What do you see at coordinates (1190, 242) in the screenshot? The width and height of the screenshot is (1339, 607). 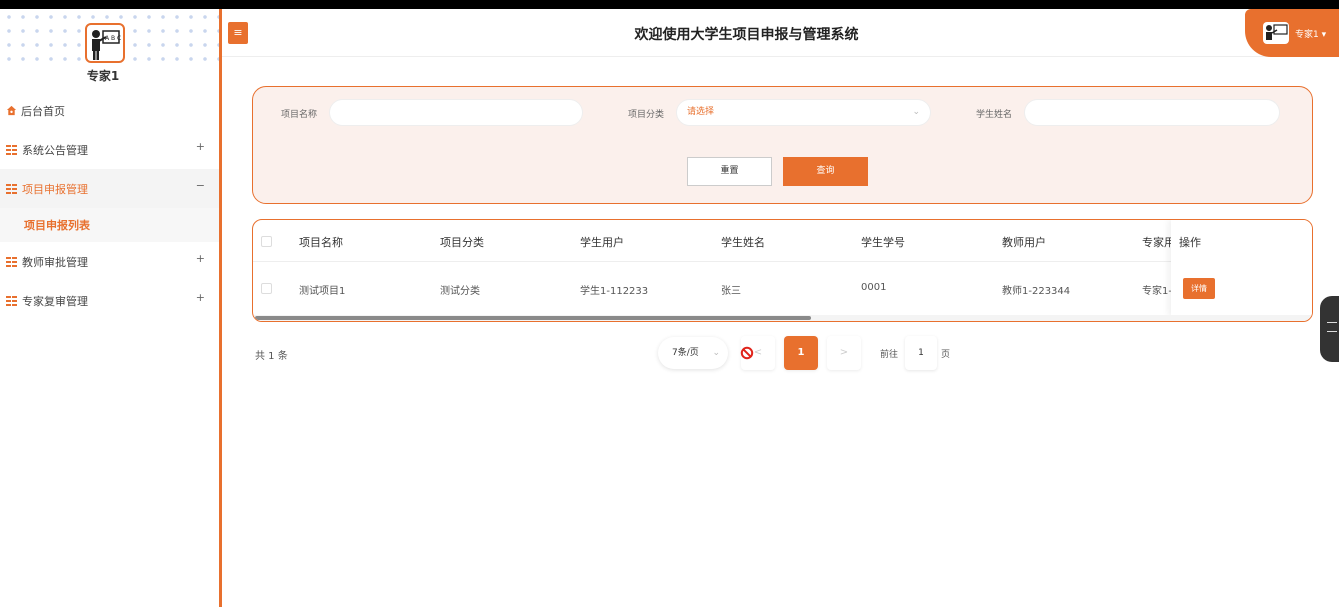 I see `column-header: 操作` at bounding box center [1190, 242].